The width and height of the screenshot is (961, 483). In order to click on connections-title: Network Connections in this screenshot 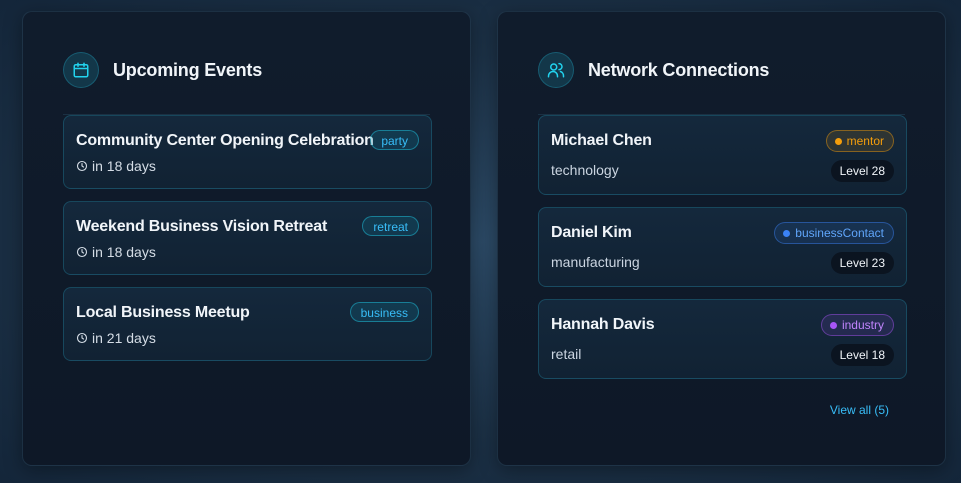, I will do `click(679, 69)`.